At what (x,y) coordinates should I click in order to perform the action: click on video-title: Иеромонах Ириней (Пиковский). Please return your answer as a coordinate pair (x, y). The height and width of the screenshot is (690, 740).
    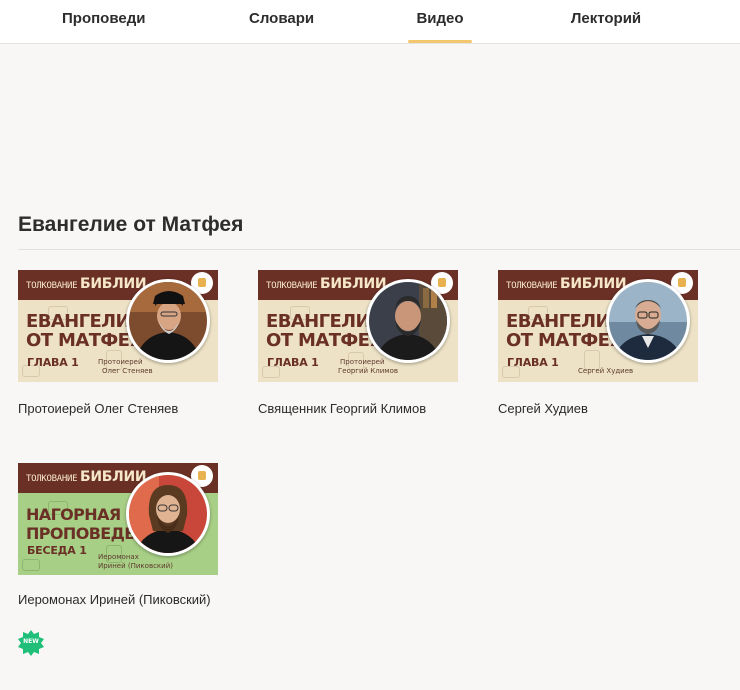
    Looking at the image, I should click on (118, 599).